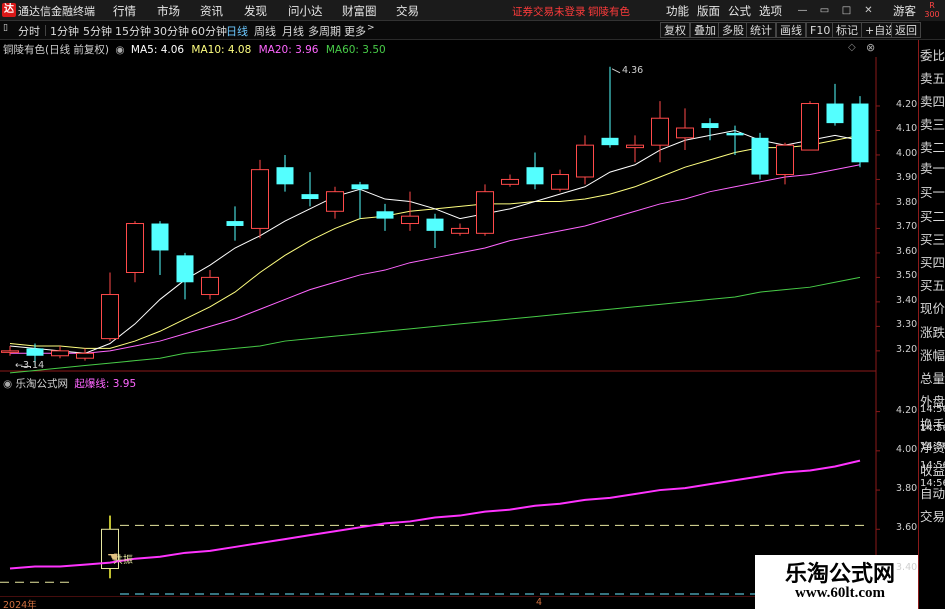 This screenshot has width=945, height=609. Describe the element at coordinates (906, 30) in the screenshot. I see `back-button: 返回` at that location.